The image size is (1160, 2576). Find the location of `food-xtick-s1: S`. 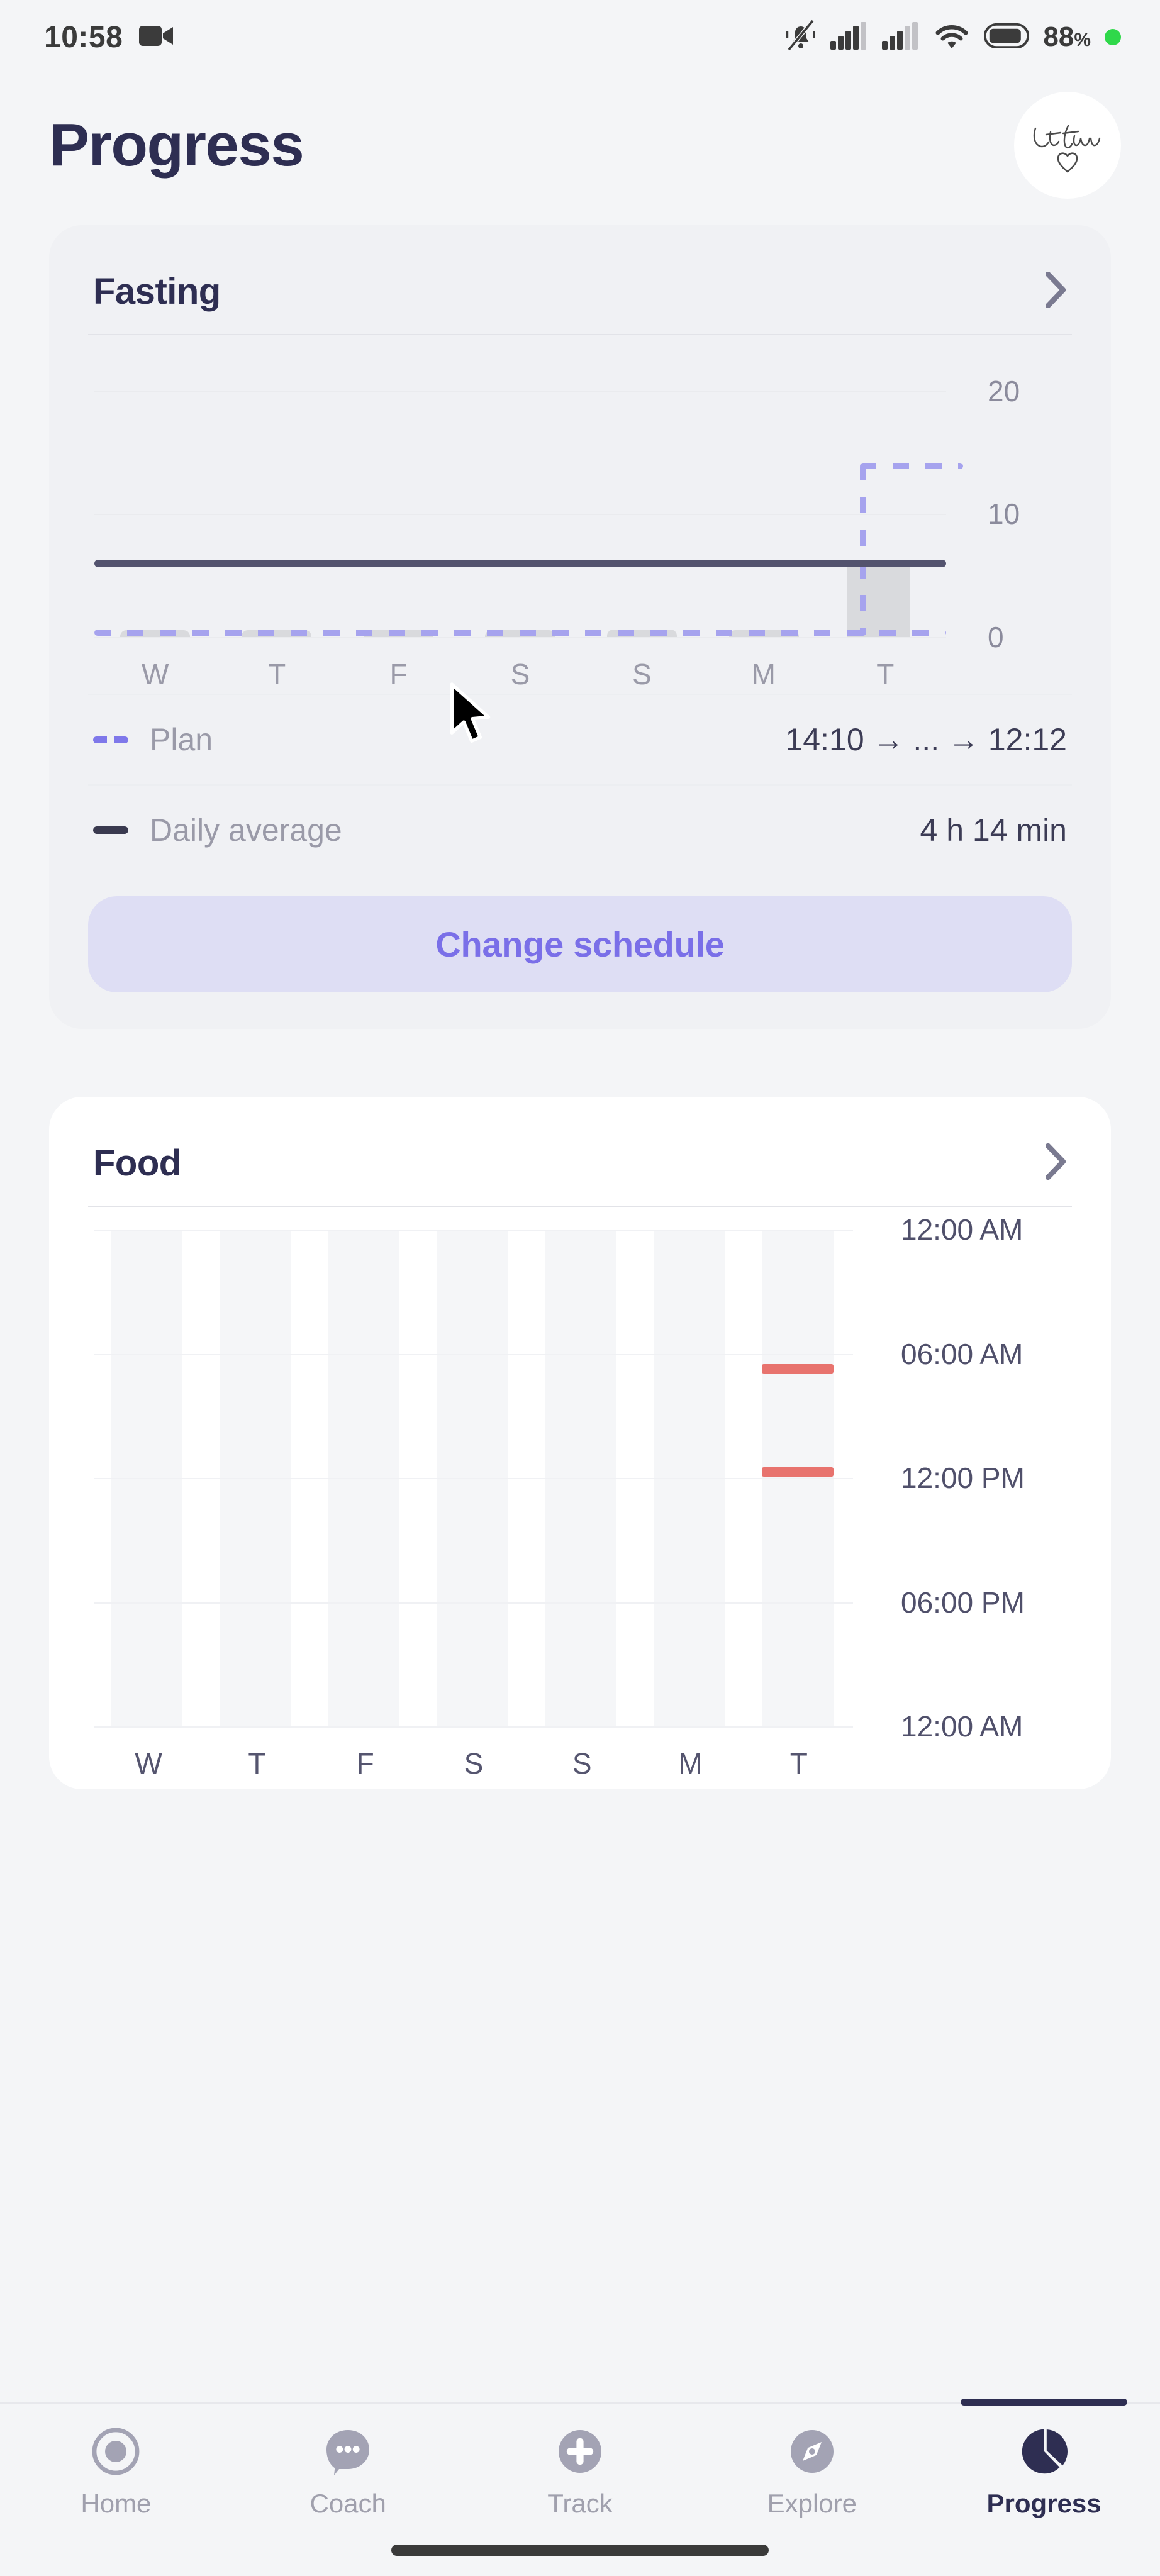

food-xtick-s1: S is located at coordinates (474, 1763).